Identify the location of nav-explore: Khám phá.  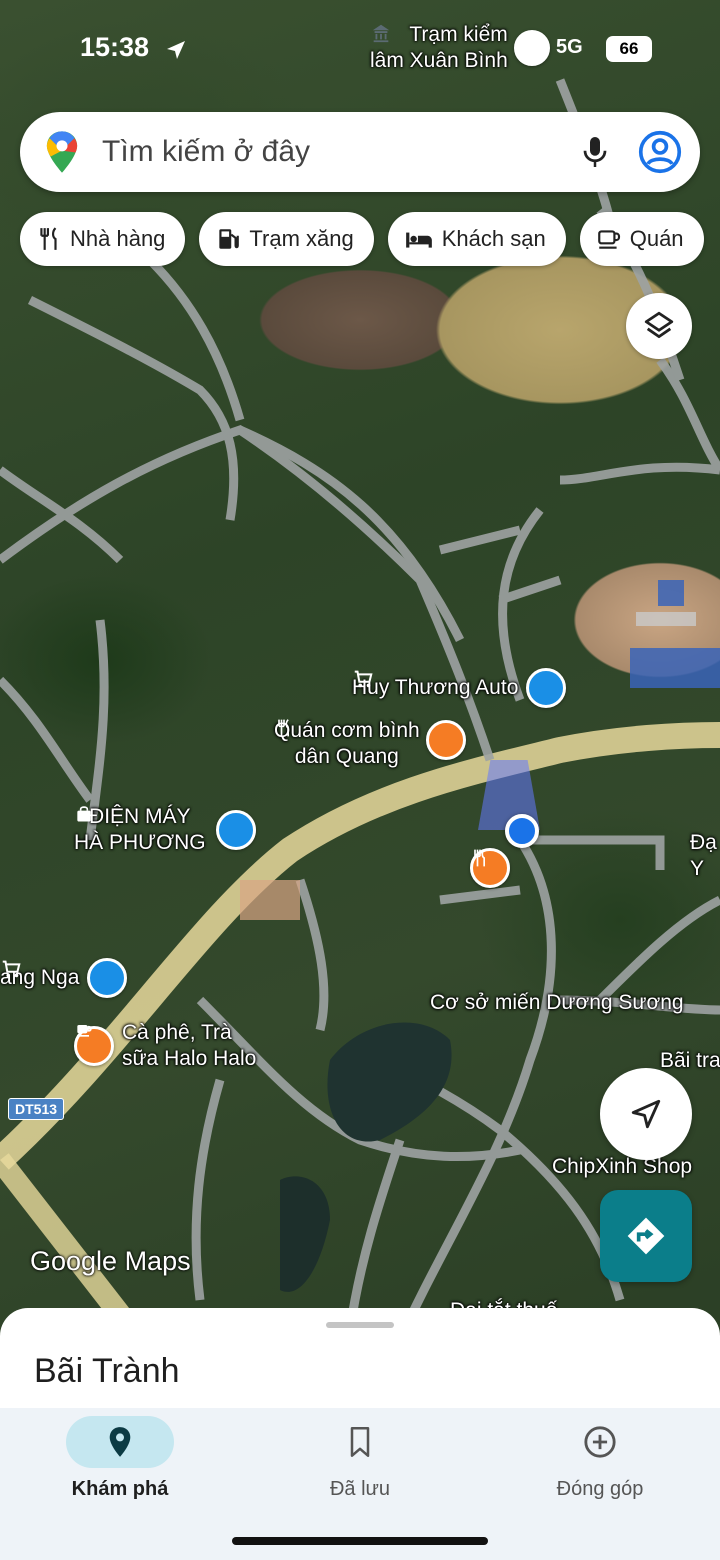
(120, 1458).